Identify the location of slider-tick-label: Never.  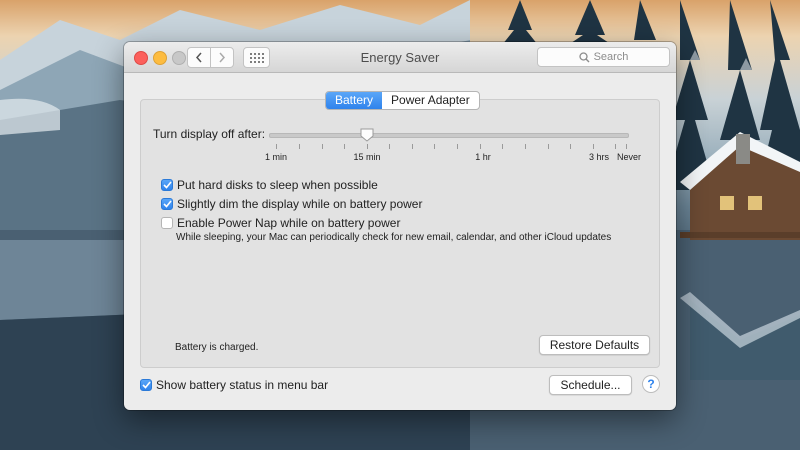
(629, 157).